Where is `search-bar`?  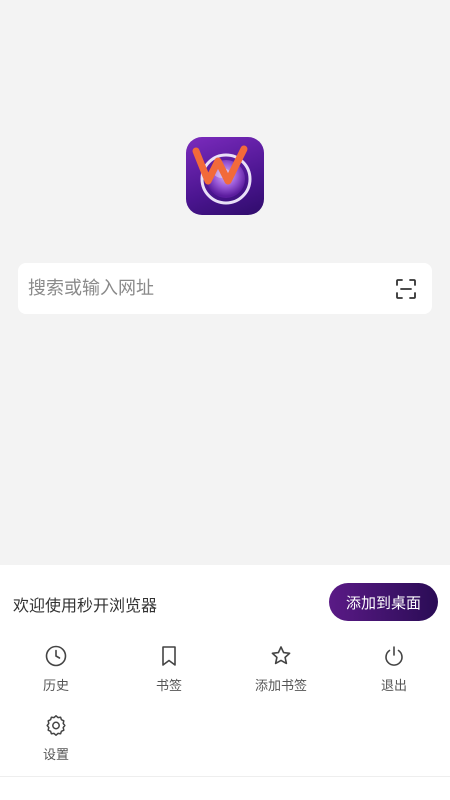
search-bar is located at coordinates (225, 288).